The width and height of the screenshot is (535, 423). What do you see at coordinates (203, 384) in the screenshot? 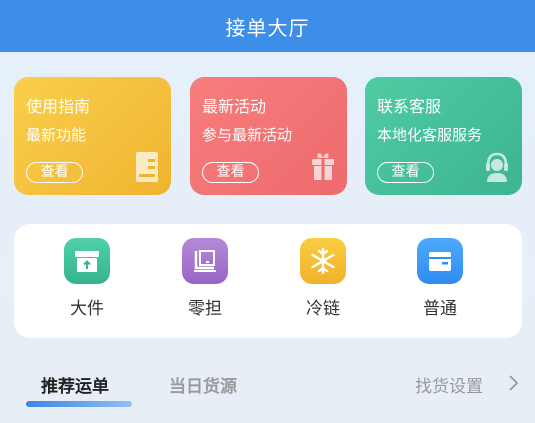
I see `tab-today-cargo: 当日货源` at bounding box center [203, 384].